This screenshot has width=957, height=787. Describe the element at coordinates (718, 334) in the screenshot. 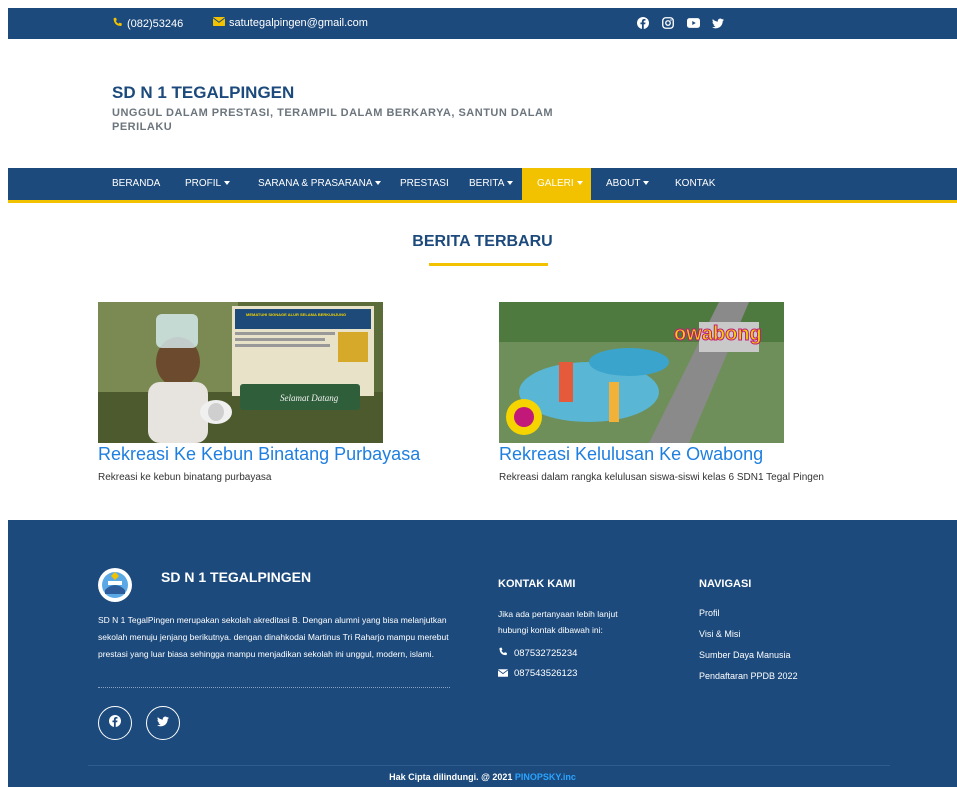

I see `owabong-logo: owabong` at that location.